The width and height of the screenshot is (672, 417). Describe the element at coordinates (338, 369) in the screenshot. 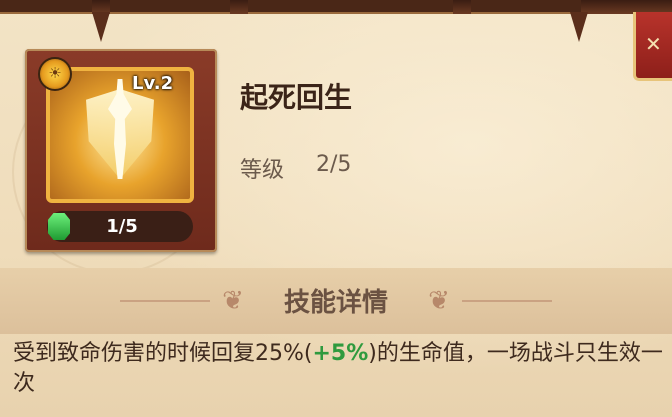

I see `skill-description: 受到致命伤害的时候回复25%(+5%)的生命值，一场战斗只生效一次` at that location.